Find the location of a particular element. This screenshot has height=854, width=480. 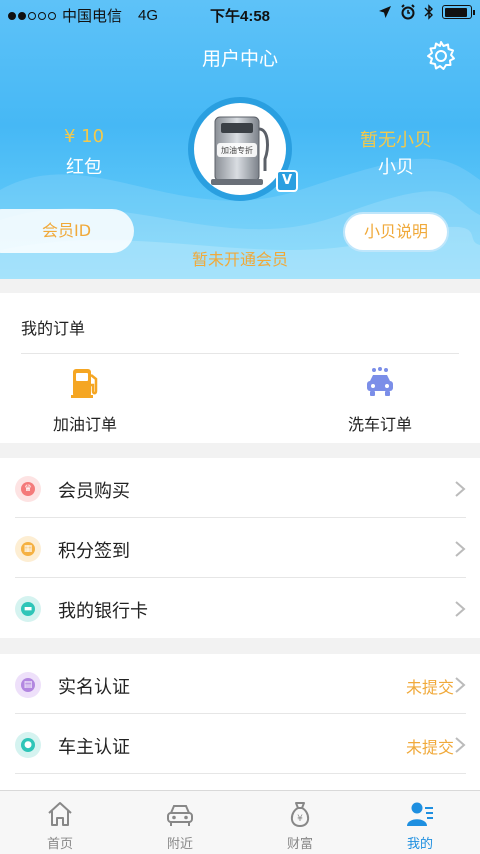

tab-label: 附近 is located at coordinates (179, 844).